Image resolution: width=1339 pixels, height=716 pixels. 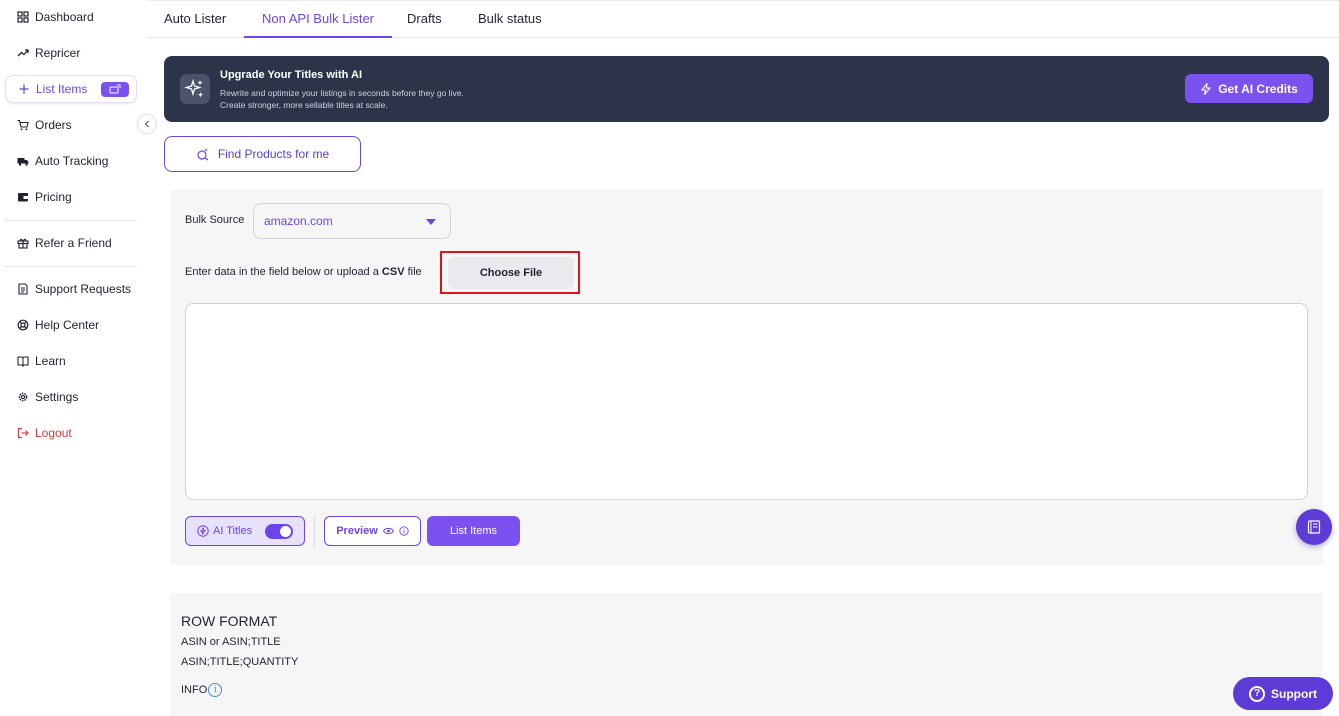 What do you see at coordinates (23, 289) in the screenshot?
I see `document-icon` at bounding box center [23, 289].